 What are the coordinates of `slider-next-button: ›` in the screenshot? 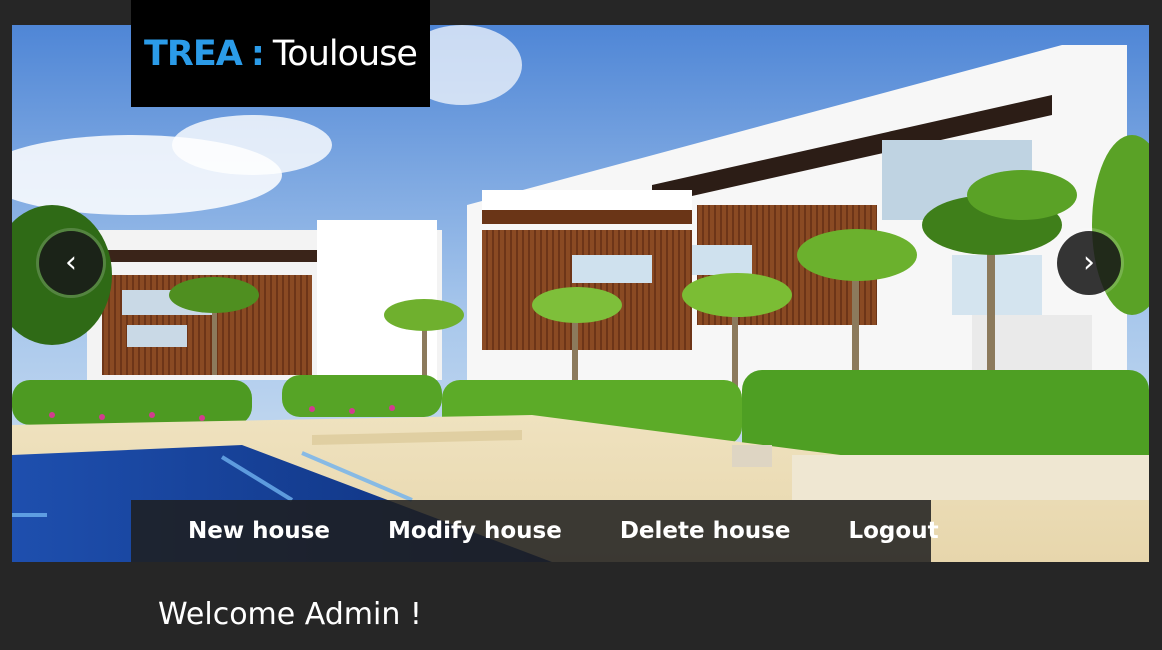 It's located at (1089, 263).